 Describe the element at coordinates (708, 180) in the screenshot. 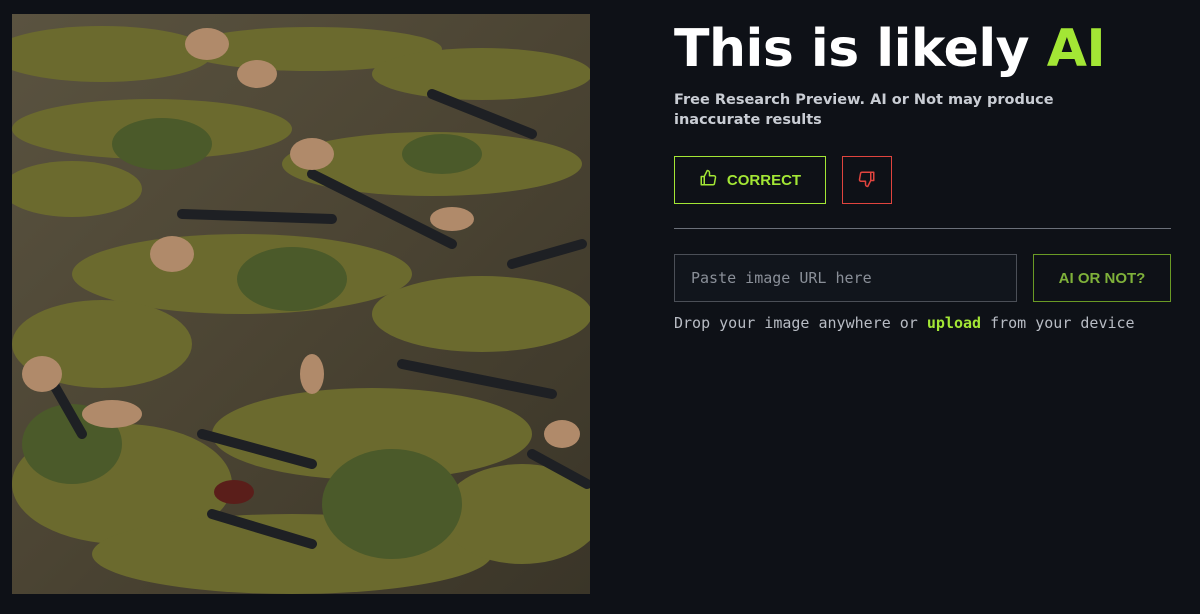

I see `thumbs-up-icon` at that location.